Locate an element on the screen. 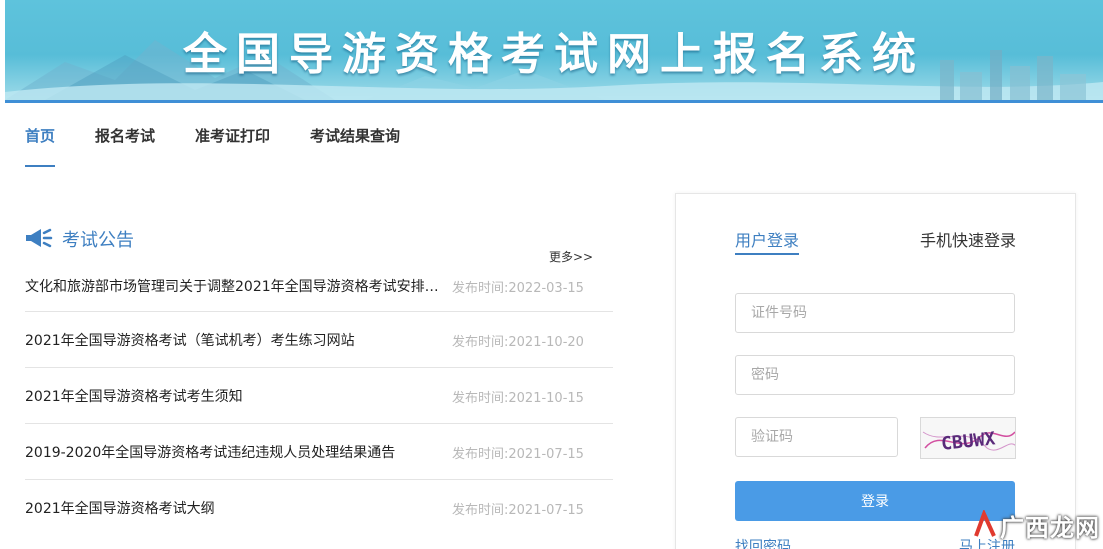  watermark-logo-icon is located at coordinates (985, 523).